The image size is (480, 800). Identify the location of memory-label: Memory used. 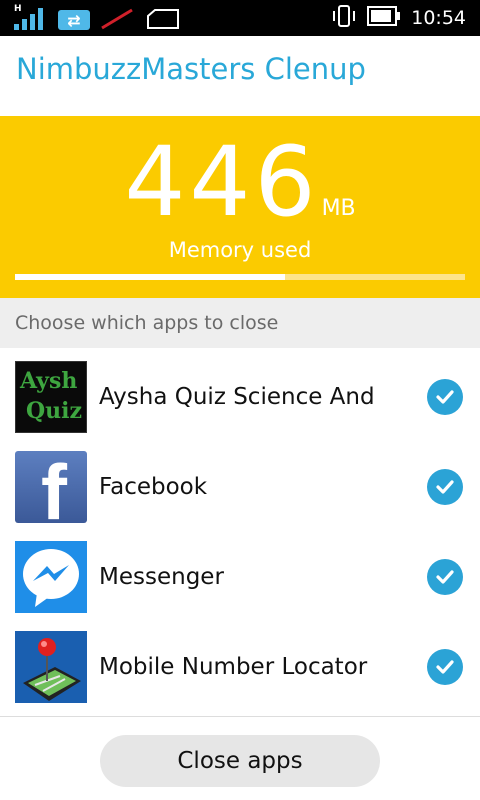
(240, 250).